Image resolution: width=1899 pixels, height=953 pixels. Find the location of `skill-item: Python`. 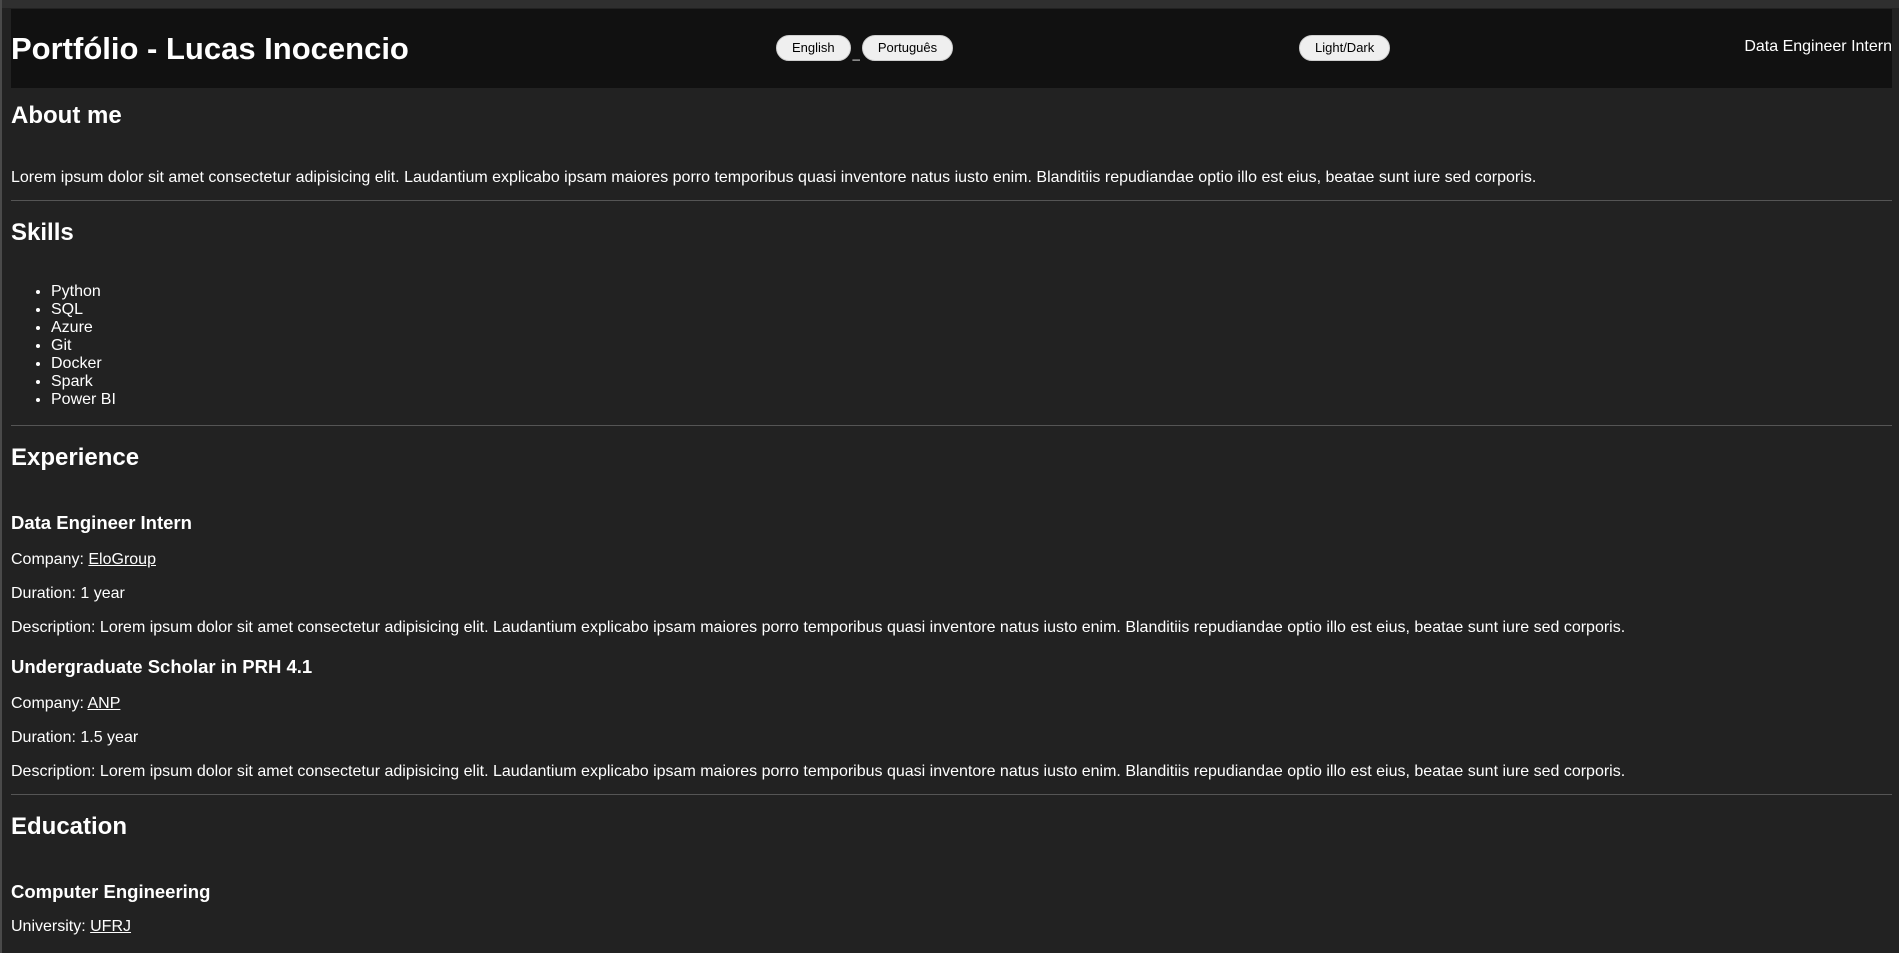

skill-item: Python is located at coordinates (971, 292).